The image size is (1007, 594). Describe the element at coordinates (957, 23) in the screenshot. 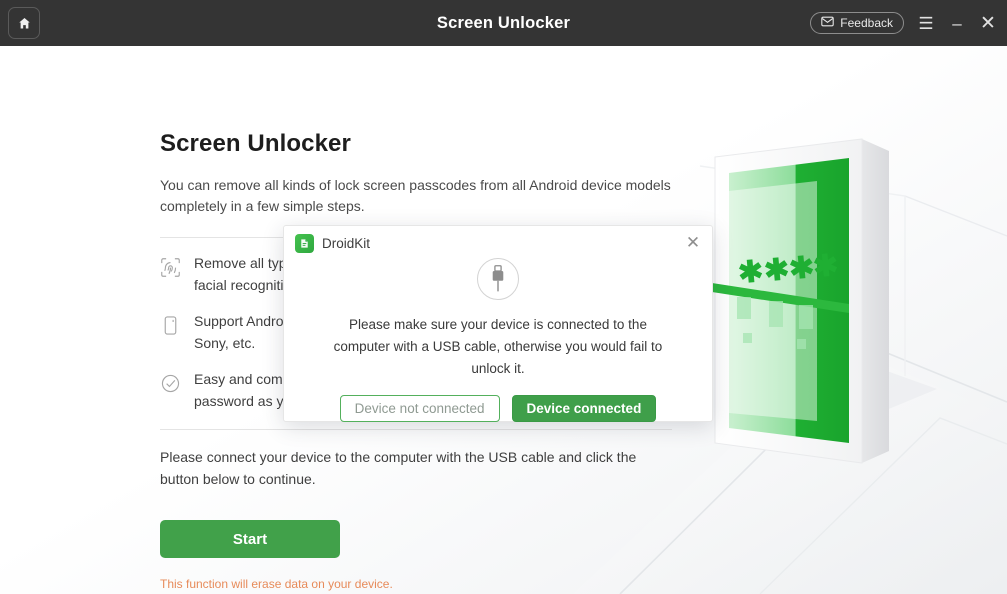

I see `minimize-icon: –` at that location.